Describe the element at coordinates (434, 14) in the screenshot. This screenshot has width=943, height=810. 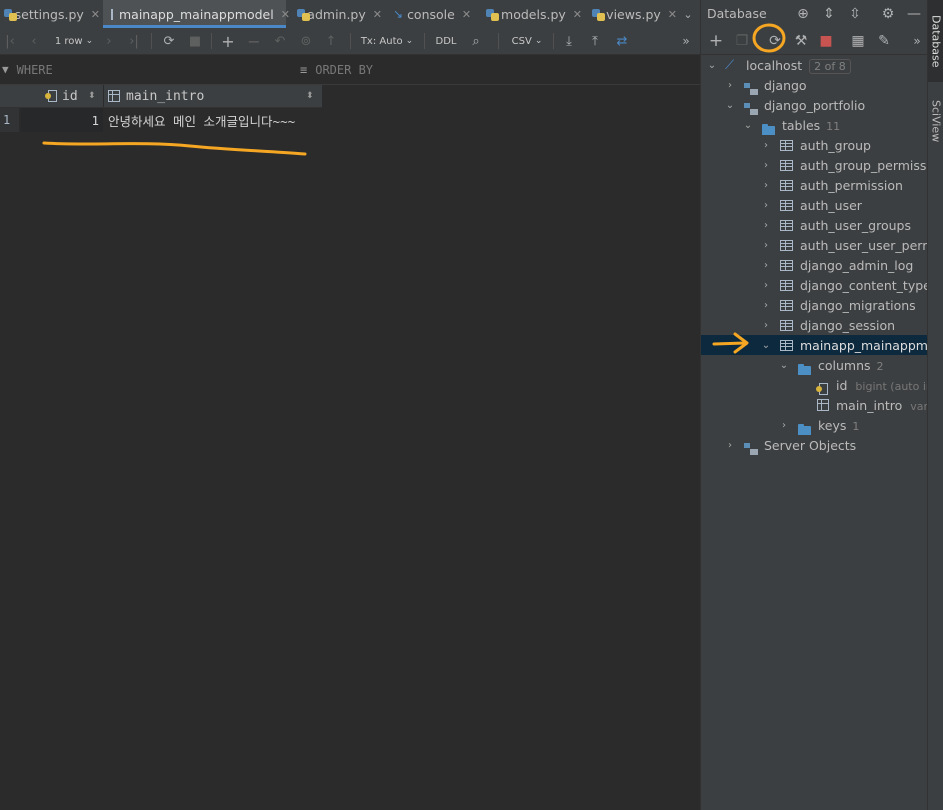
I see `tab-console: ↘ console ✕` at that location.